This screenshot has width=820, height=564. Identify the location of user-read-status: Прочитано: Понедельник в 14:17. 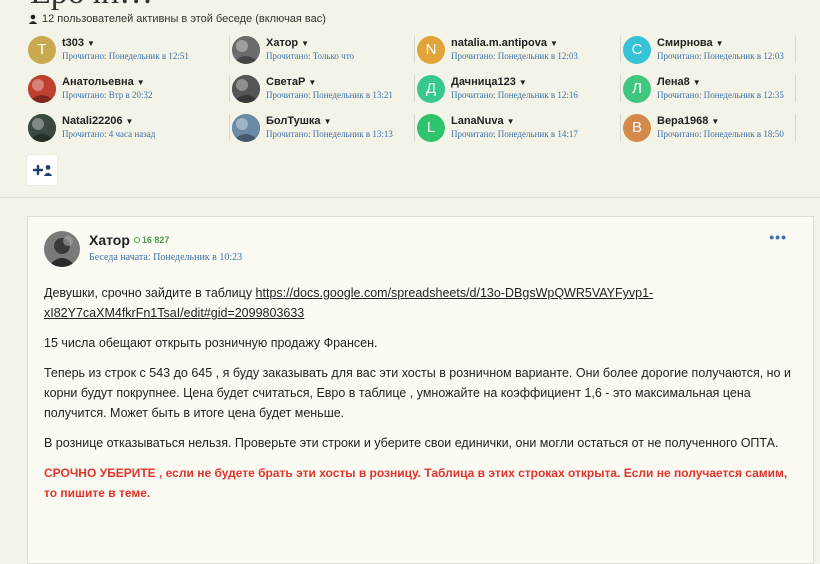
(514, 133).